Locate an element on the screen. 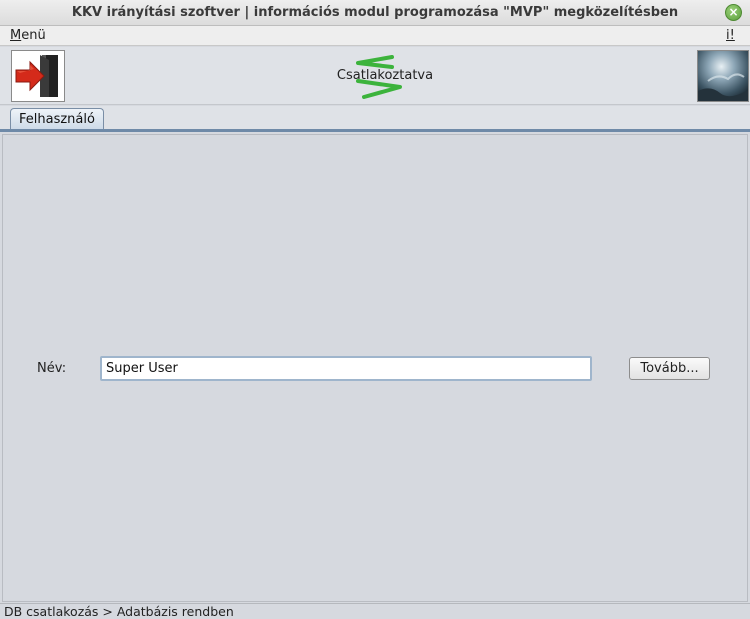 This screenshot has width=750, height=619. menu-main-mnemonic: M is located at coordinates (16, 35).